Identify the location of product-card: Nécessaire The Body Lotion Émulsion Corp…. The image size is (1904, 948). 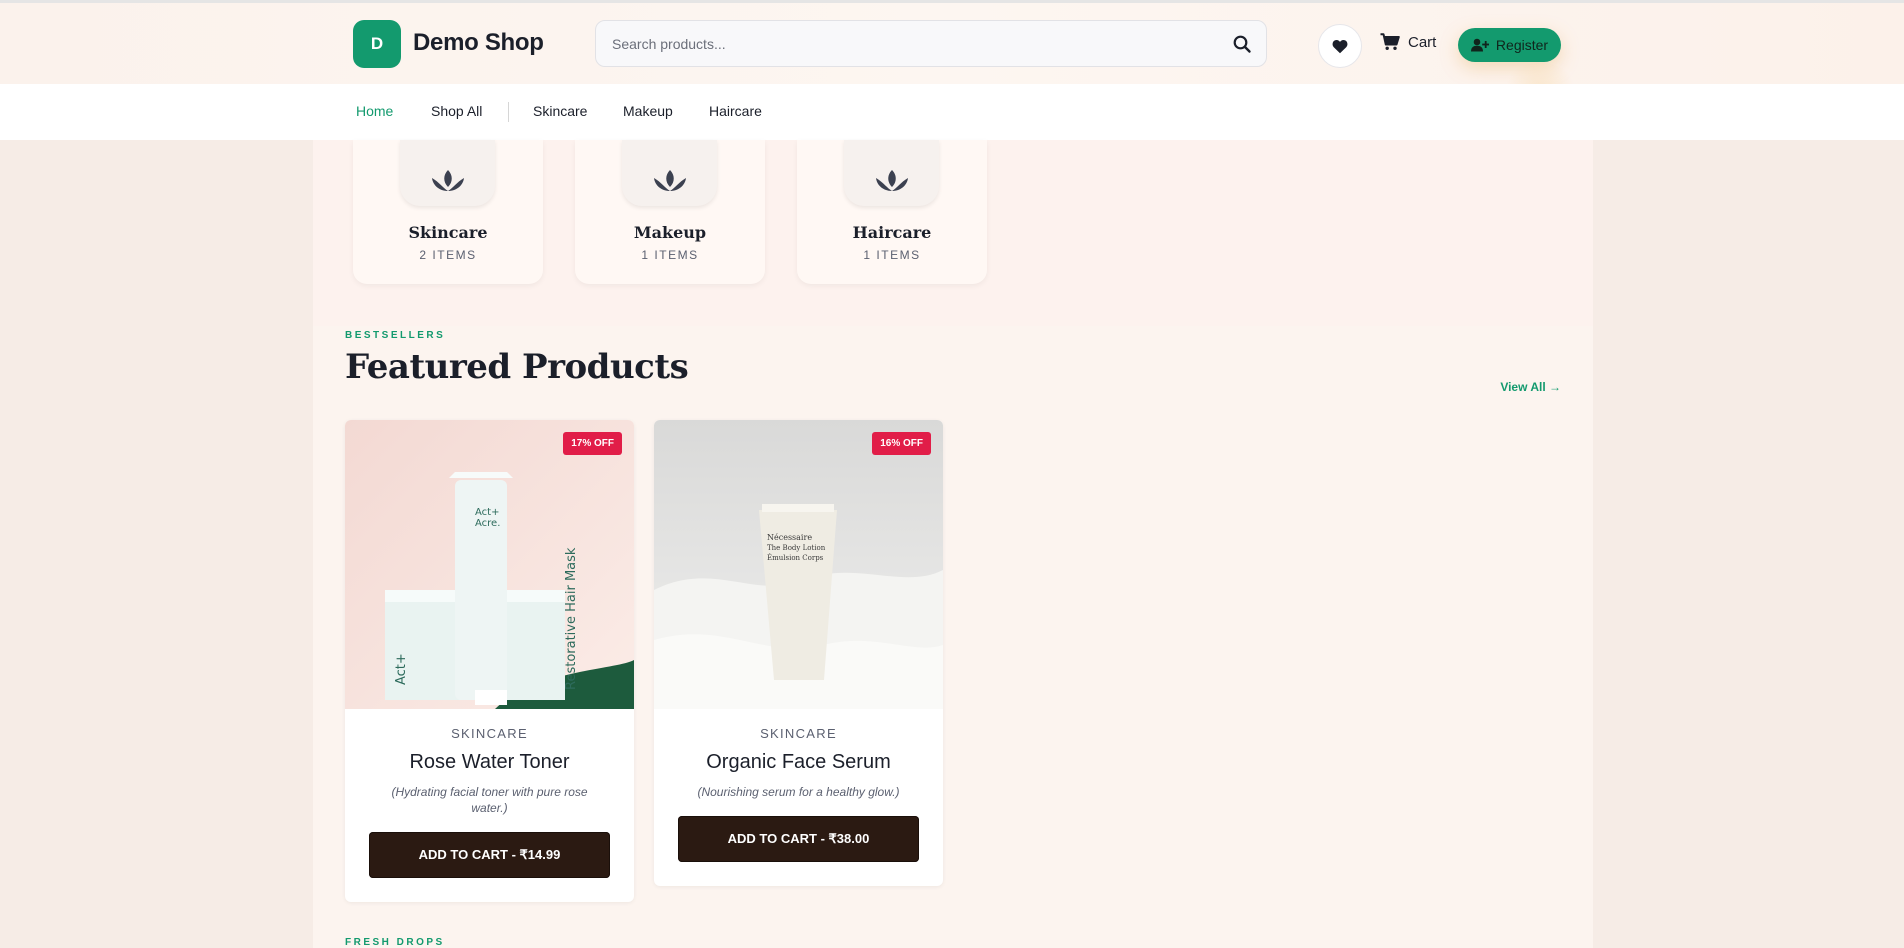
(798, 653).